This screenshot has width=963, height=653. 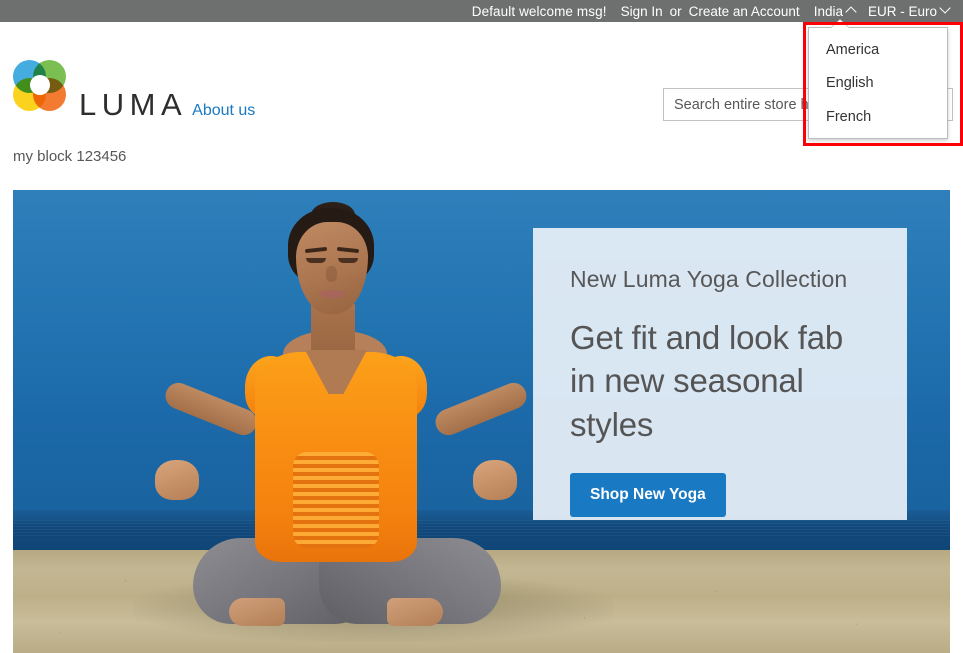 What do you see at coordinates (902, 11) in the screenshot?
I see `currency-switcher-label: EUR - Euro` at bounding box center [902, 11].